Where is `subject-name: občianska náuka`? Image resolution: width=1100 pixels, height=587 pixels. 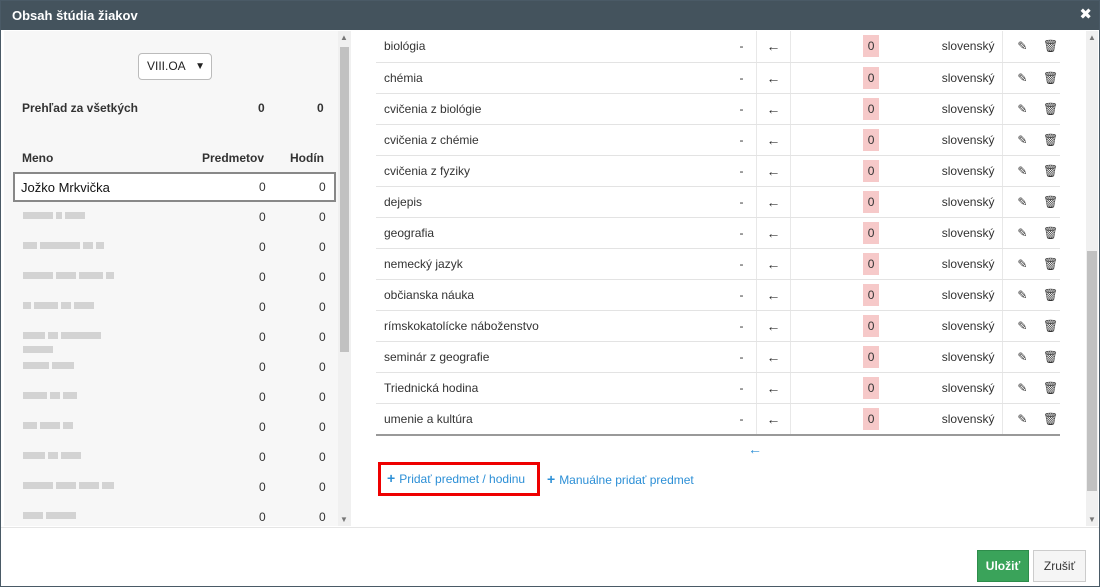 subject-name: občianska náuka is located at coordinates (554, 295).